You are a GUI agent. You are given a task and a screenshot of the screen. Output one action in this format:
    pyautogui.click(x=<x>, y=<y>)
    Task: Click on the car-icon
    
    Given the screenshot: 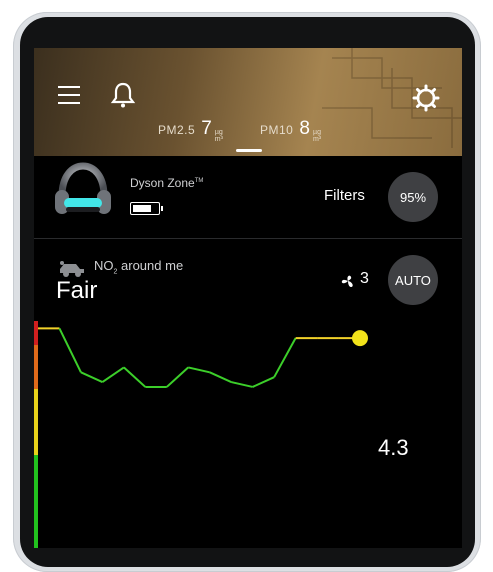 What is the action you would take?
    pyautogui.click(x=72, y=269)
    